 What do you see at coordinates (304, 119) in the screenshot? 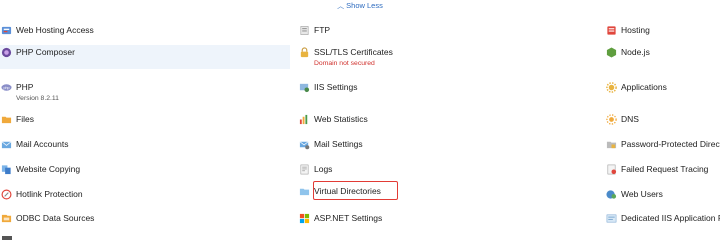
I see `statistics-icon` at bounding box center [304, 119].